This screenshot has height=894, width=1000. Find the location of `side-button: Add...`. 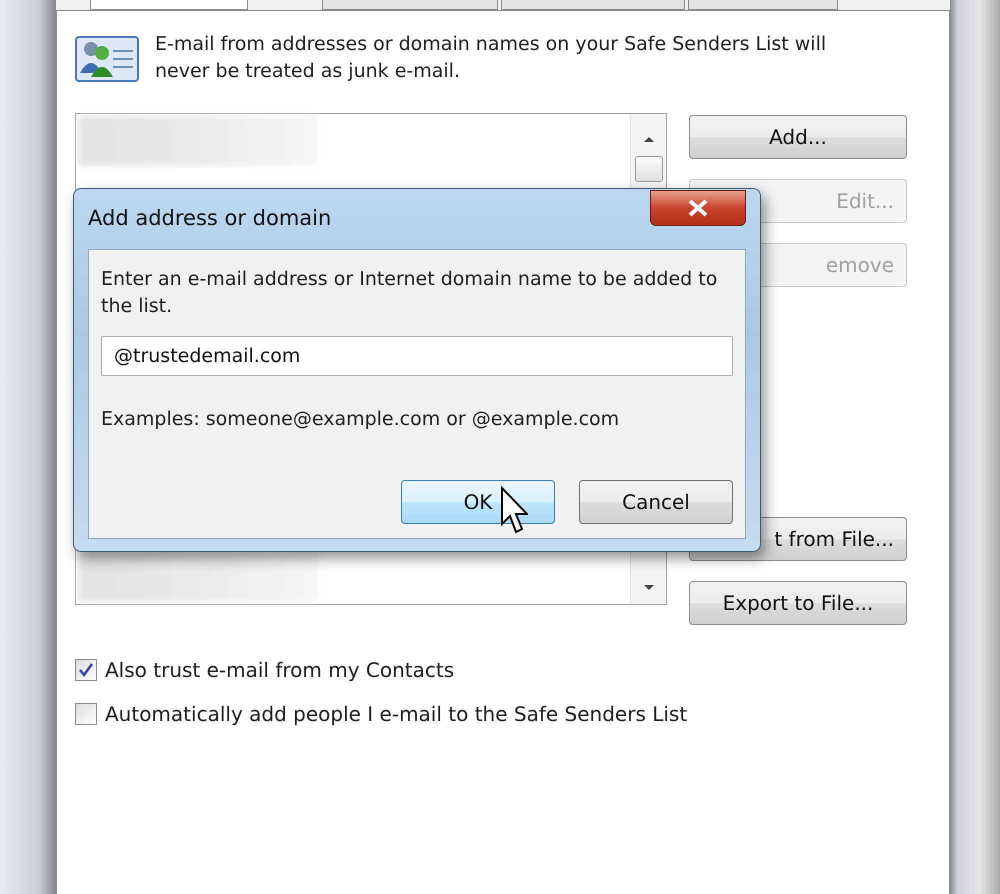

side-button: Add... is located at coordinates (798, 137).